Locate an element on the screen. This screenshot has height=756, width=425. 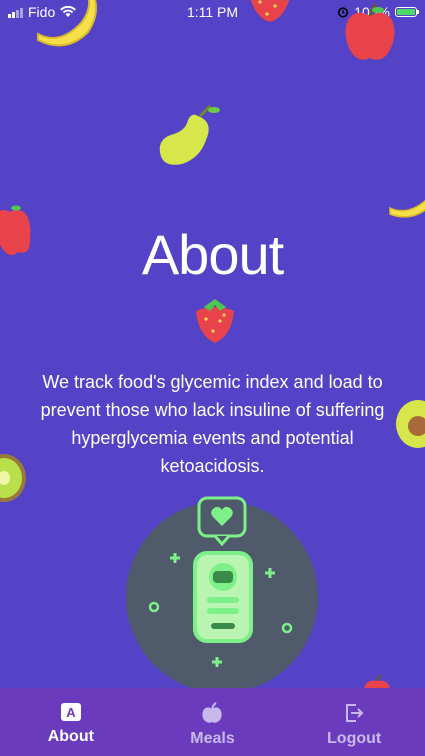
health-app-illustration is located at coordinates (222, 594).